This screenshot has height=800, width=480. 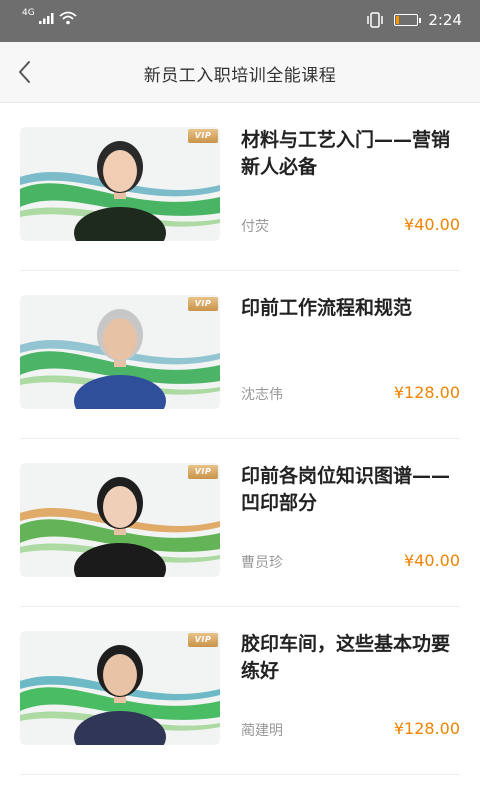 I want to click on status-left: 4G, so click(x=49, y=16).